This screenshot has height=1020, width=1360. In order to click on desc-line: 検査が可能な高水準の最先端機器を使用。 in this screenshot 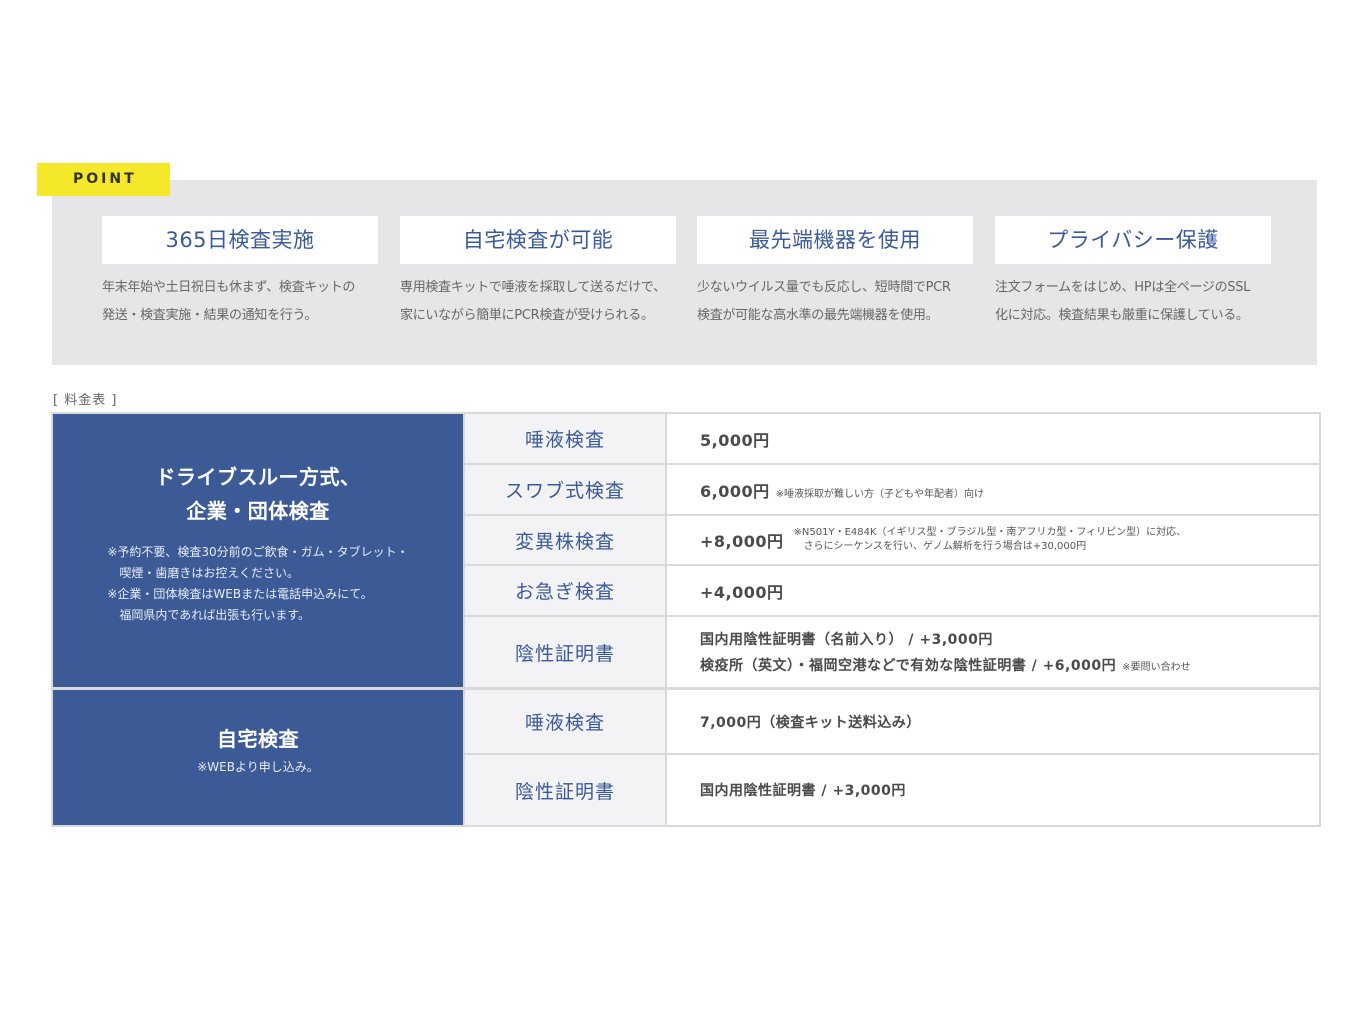, I will do `click(818, 315)`.